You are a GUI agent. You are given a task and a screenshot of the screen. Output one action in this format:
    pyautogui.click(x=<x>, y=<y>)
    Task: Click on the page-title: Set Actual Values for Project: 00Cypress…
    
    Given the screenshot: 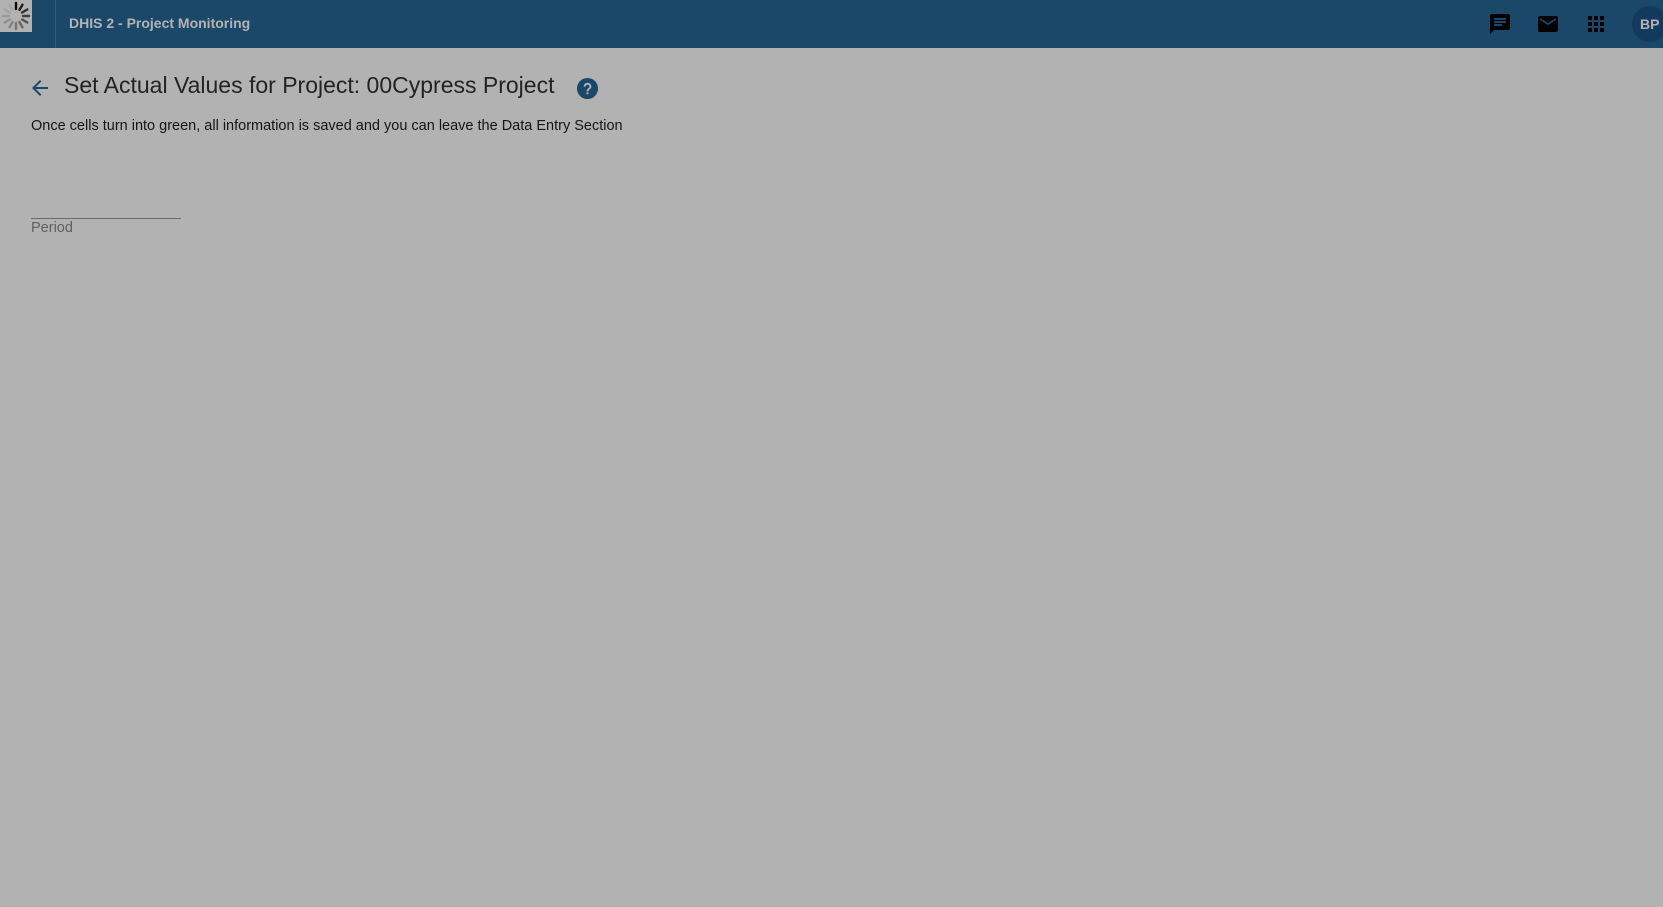 What is the action you would take?
    pyautogui.click(x=309, y=85)
    